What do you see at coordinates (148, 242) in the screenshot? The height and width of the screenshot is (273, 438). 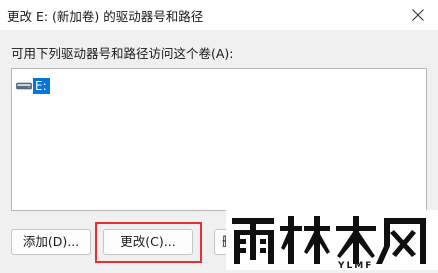 I see `highlight-box` at bounding box center [148, 242].